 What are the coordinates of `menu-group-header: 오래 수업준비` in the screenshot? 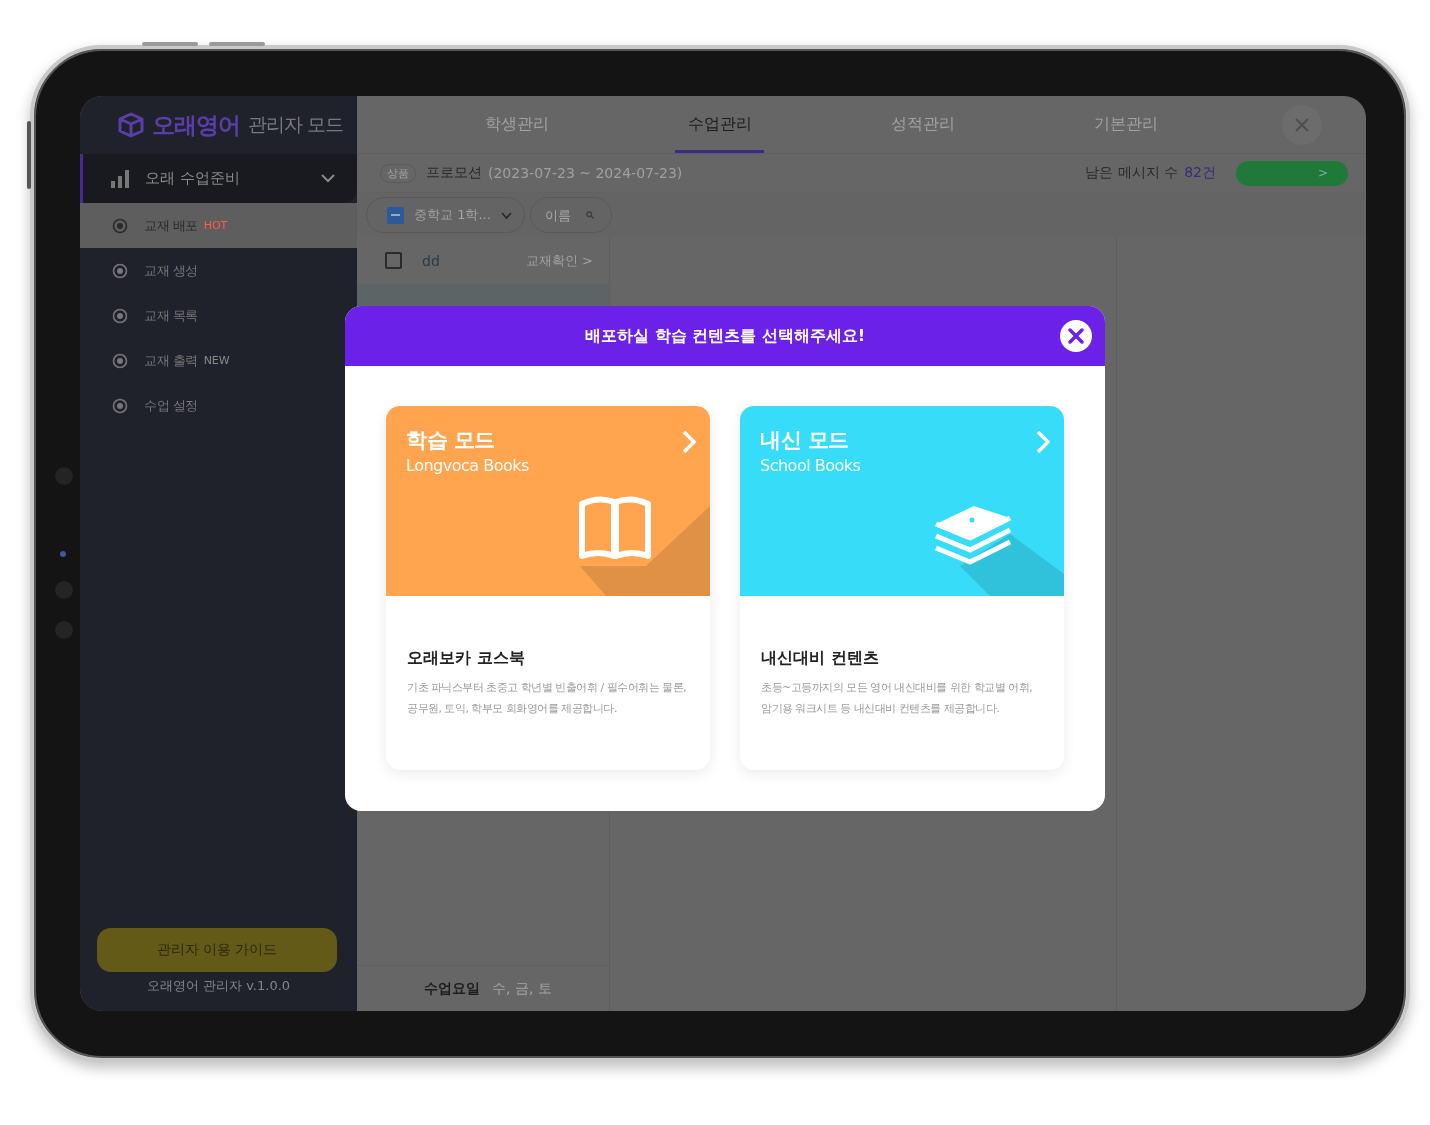 It's located at (218, 178).